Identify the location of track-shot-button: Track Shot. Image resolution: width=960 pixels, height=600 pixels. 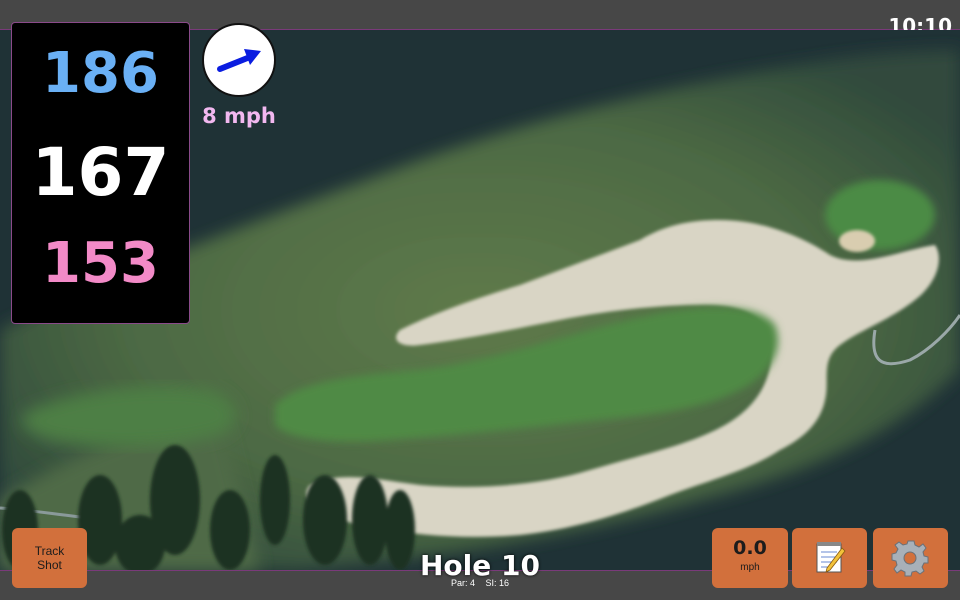
(49, 558).